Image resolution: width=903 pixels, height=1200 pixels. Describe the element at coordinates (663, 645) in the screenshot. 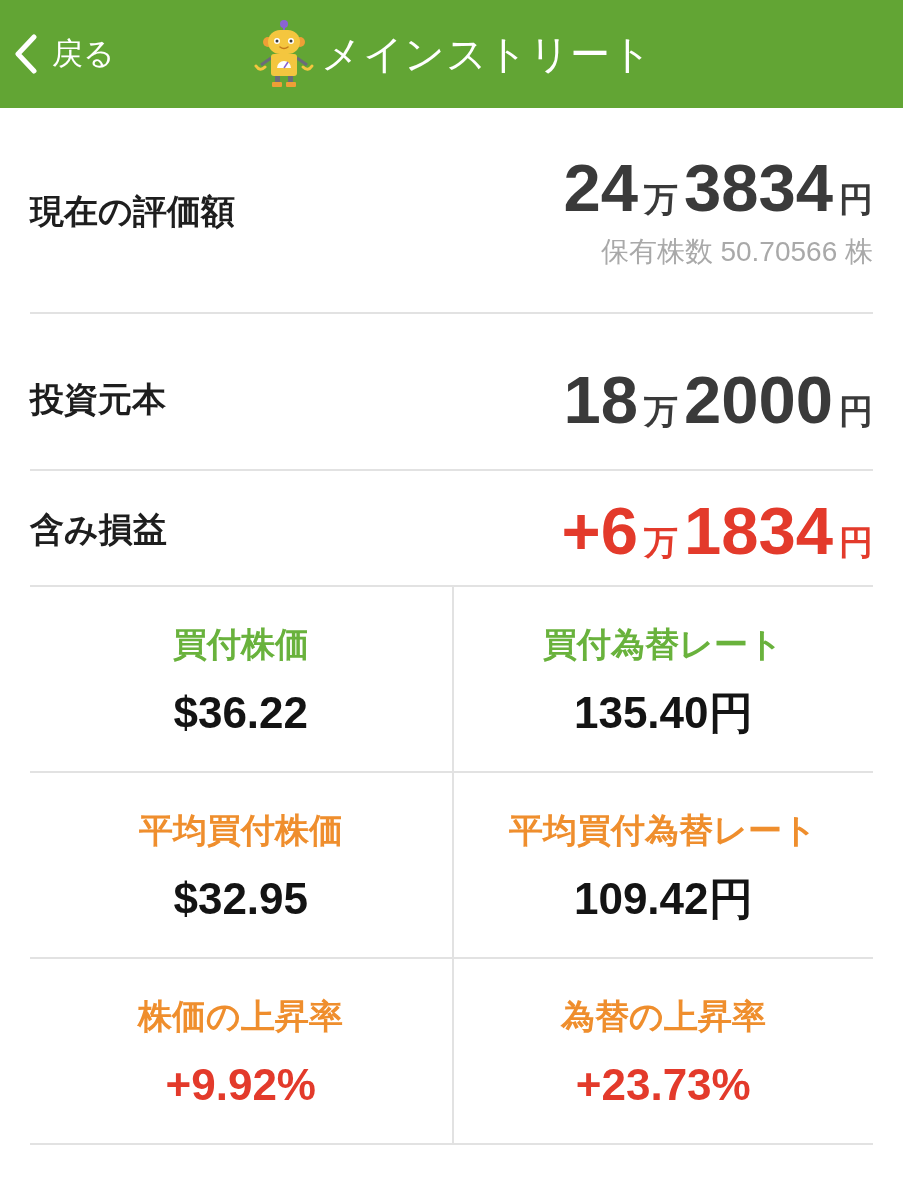

I see `stat-label: 買付為替レート` at that location.